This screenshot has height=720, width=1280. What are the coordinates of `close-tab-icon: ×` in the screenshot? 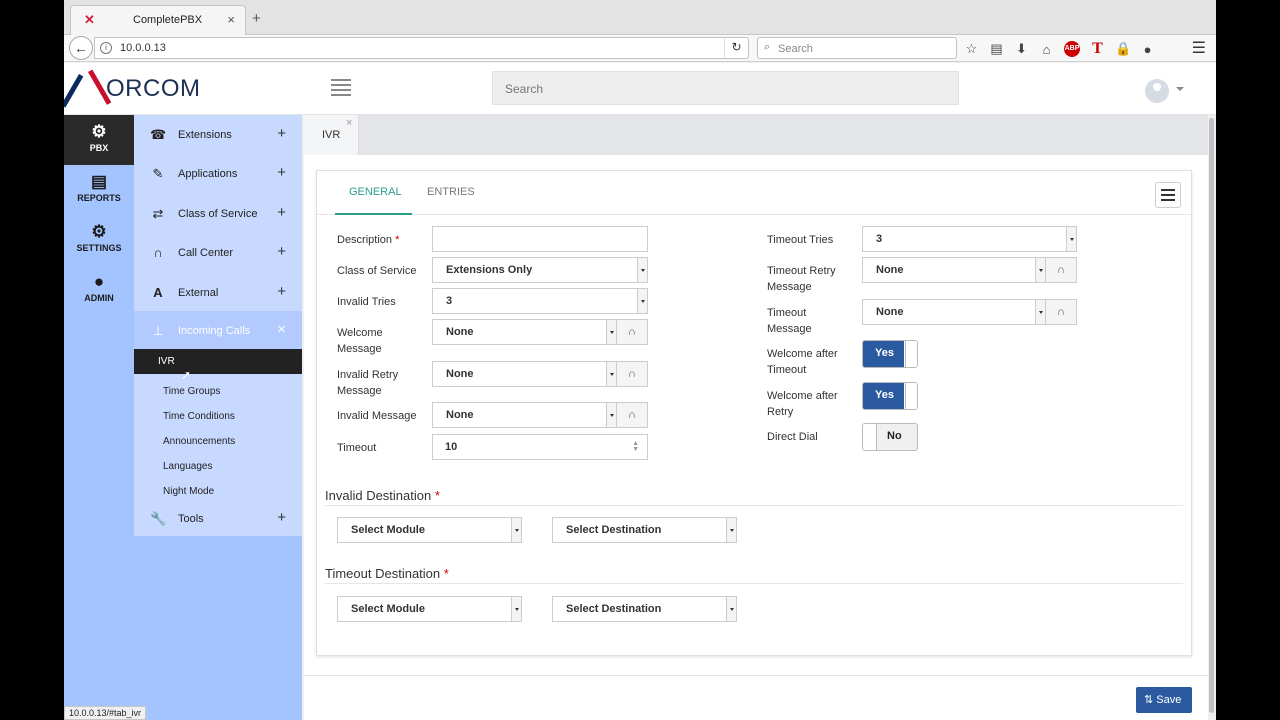 It's located at (231, 19).